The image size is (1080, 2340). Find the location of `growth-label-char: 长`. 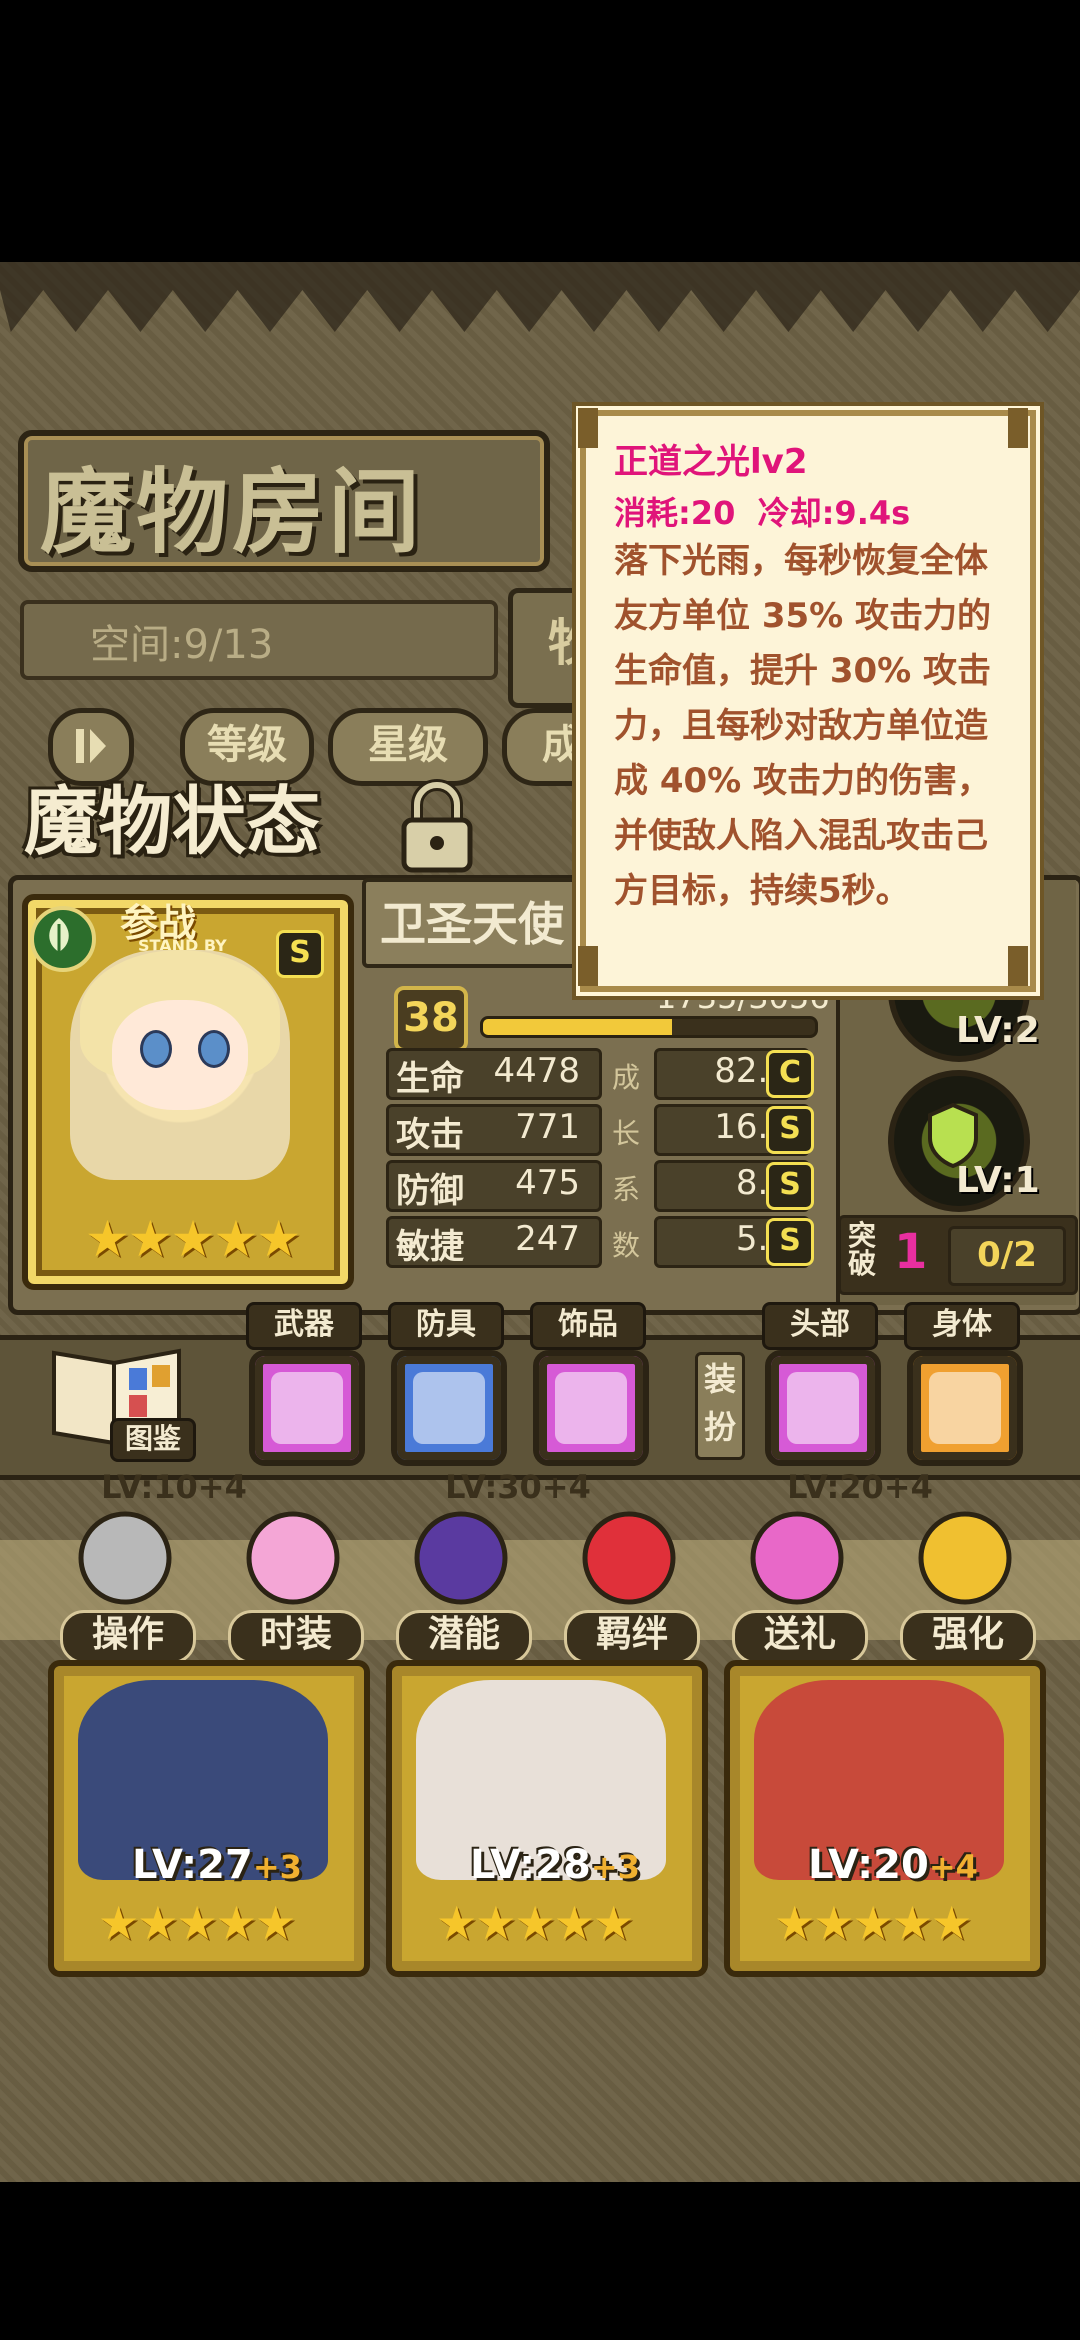

growth-label-char: 长 is located at coordinates (626, 1133).